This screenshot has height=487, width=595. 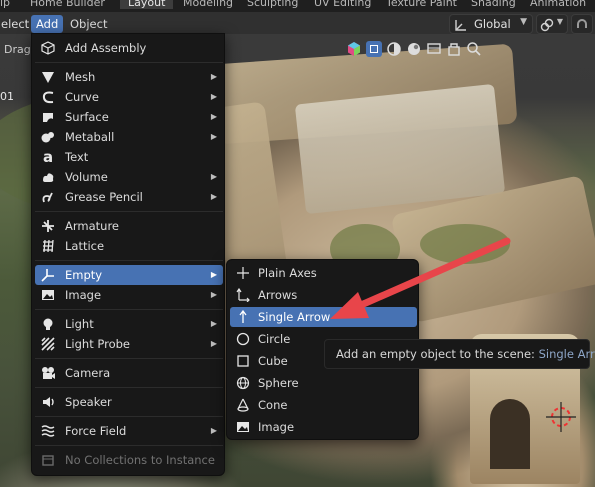 What do you see at coordinates (400, 149) in the screenshot?
I see `scene-courtyard` at bounding box center [400, 149].